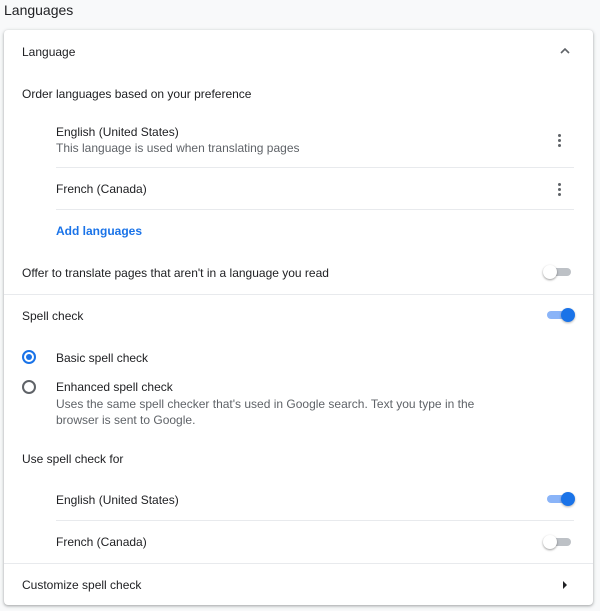  I want to click on spell-language-french: French (Canada), so click(101, 542).